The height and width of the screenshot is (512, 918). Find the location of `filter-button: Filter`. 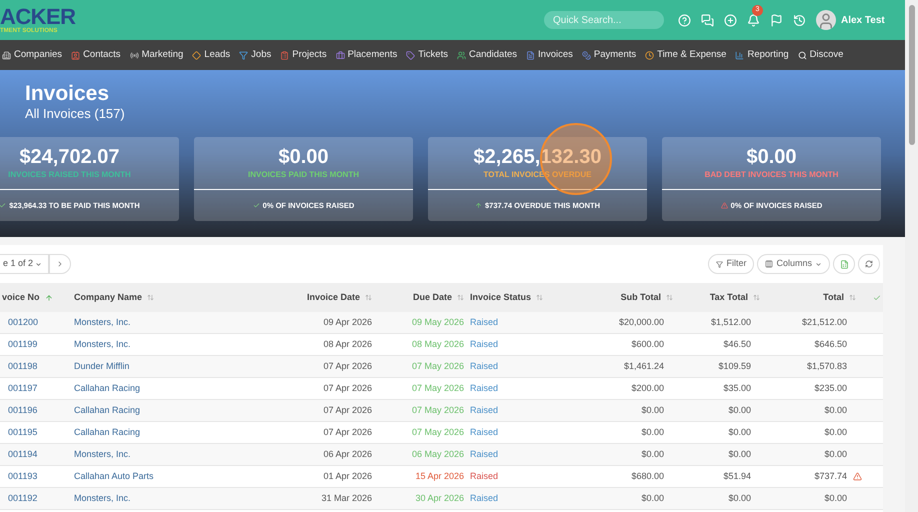

filter-button: Filter is located at coordinates (731, 264).